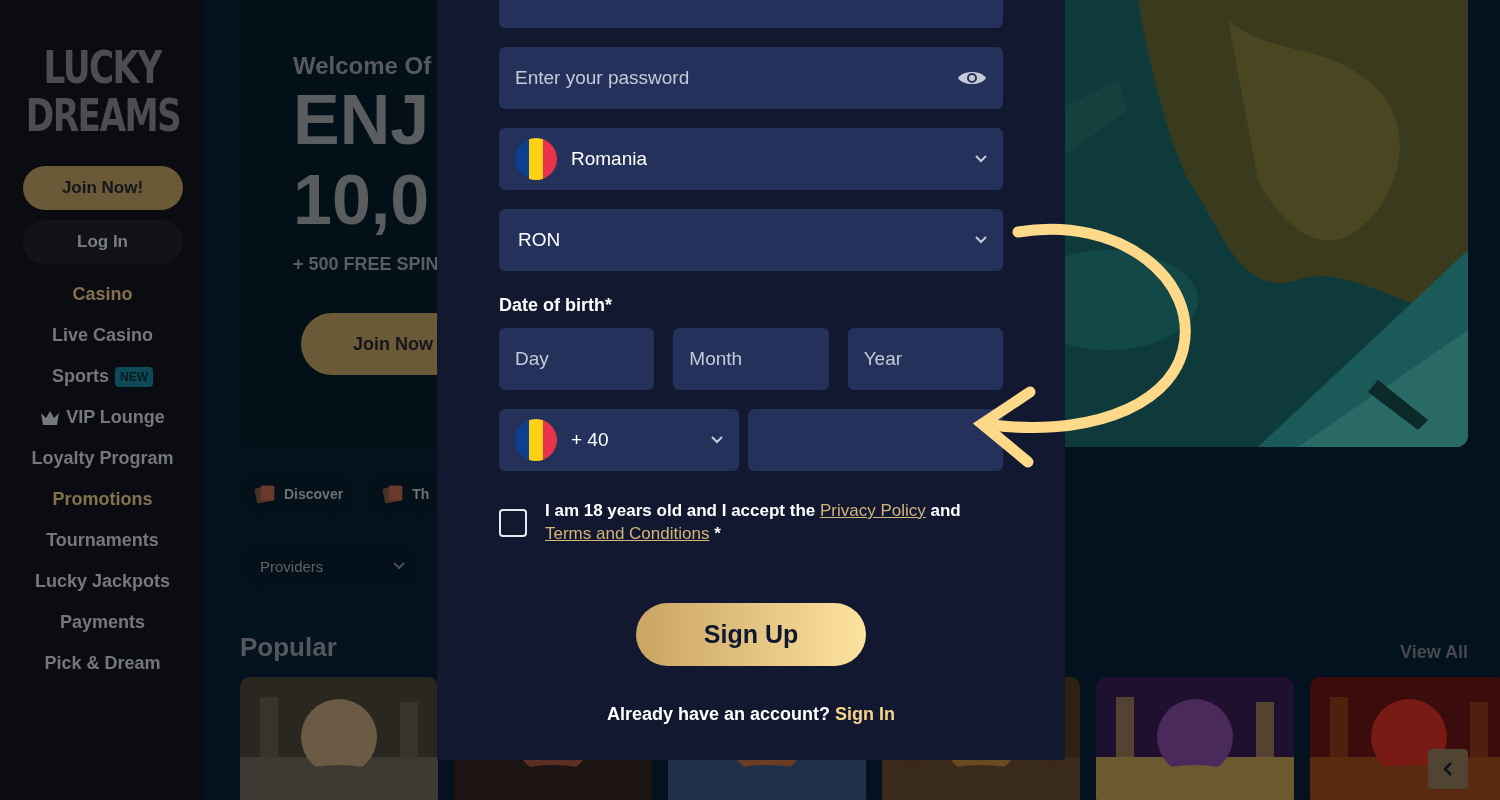  Describe the element at coordinates (115, 417) in the screenshot. I see `nav-link: VIP Lounge` at that location.